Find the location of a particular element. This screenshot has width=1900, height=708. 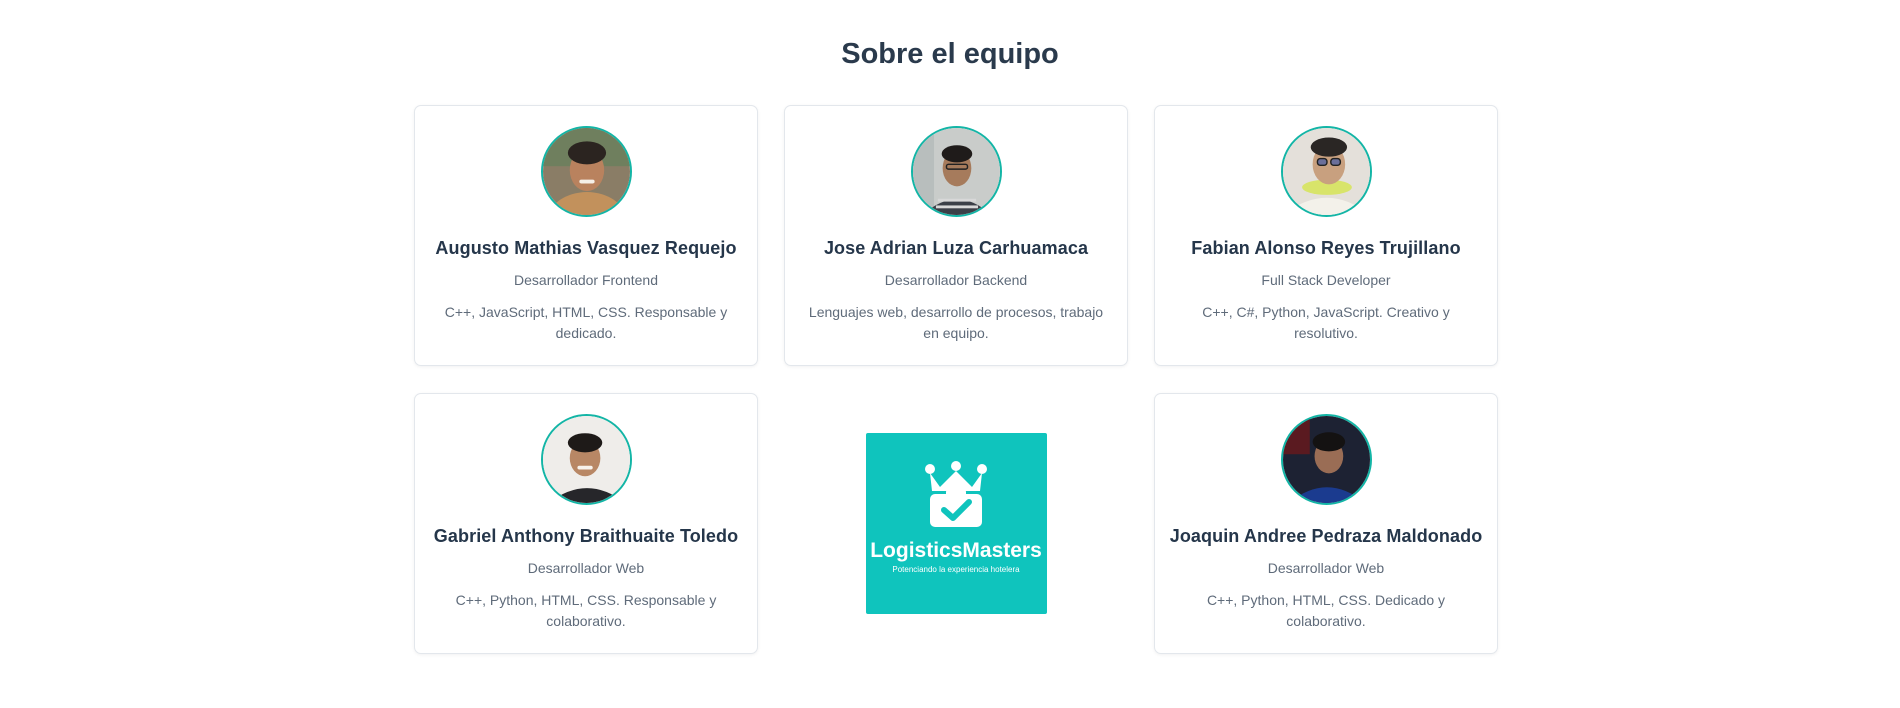

member-name: Augusto Mathias Vasquez Requejo is located at coordinates (586, 248).